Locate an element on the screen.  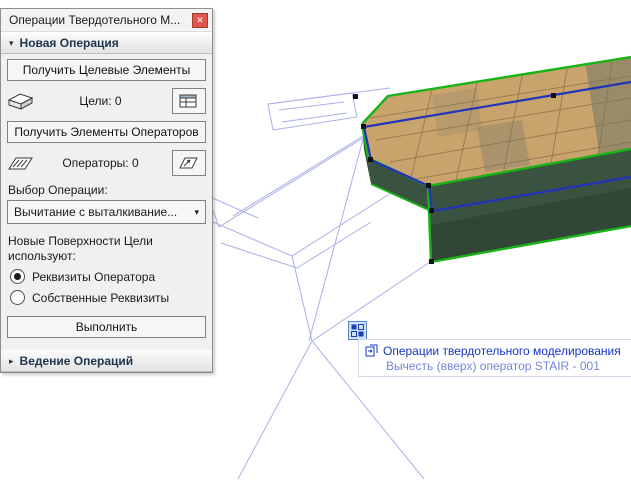
radio-own-attributes: Собственные Реквизиты is located at coordinates (108, 297).